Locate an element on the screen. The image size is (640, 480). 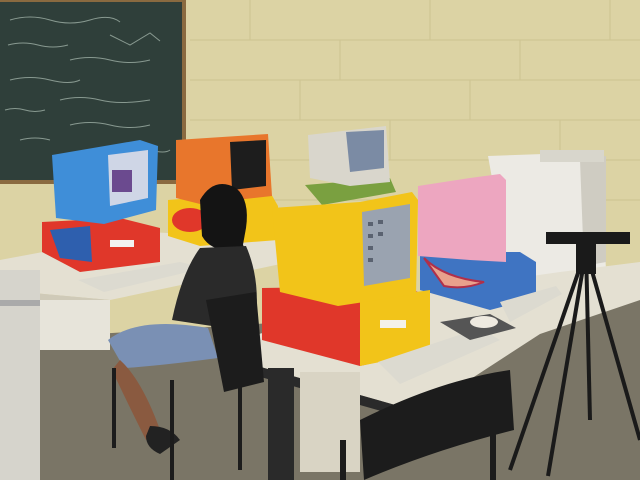
printer-slot is located at coordinates (20, 303).